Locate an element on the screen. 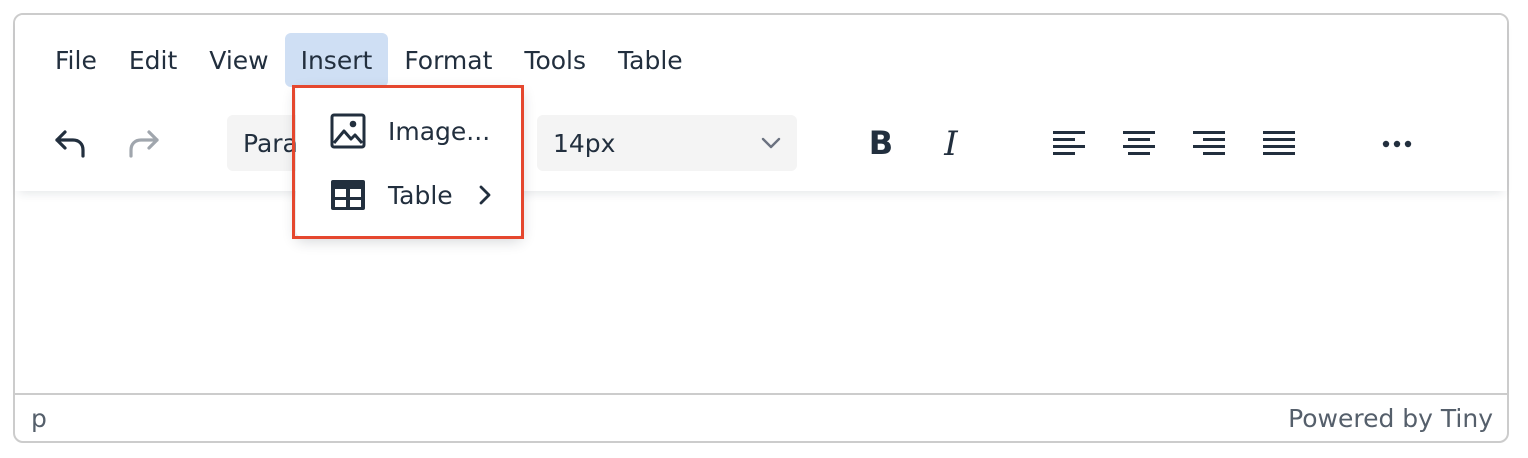 The image size is (1528, 458). statusbar: p Powered by Tiny is located at coordinates (761, 417).